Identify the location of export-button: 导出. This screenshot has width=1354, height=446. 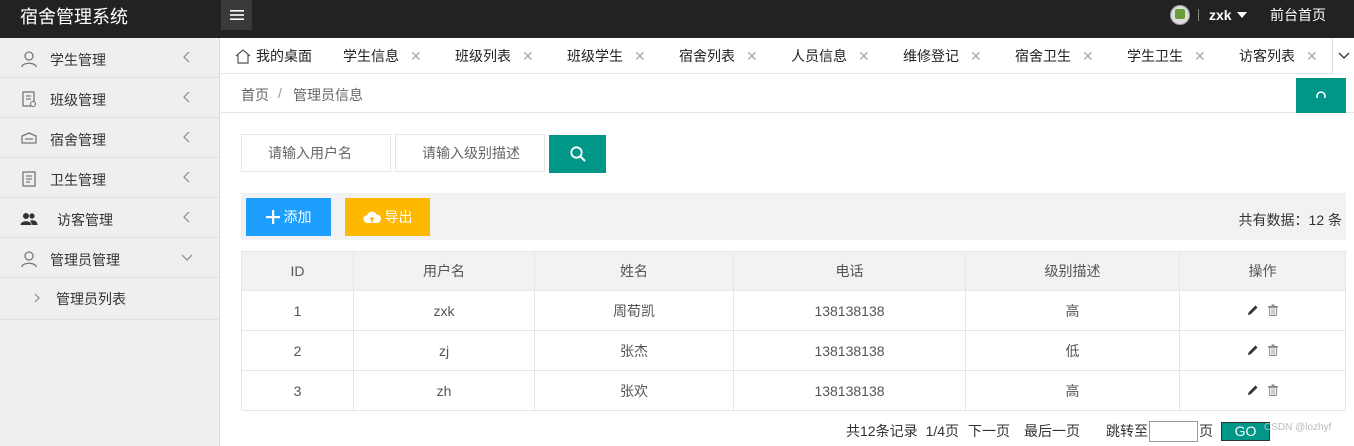
(387, 217).